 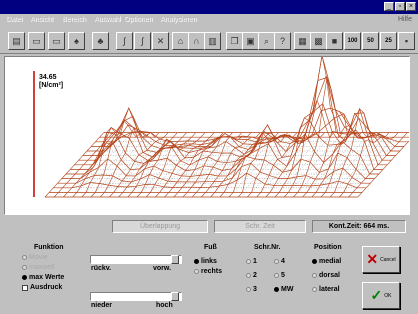 I want to click on zoom-100-button: 100, so click(x=352, y=41).